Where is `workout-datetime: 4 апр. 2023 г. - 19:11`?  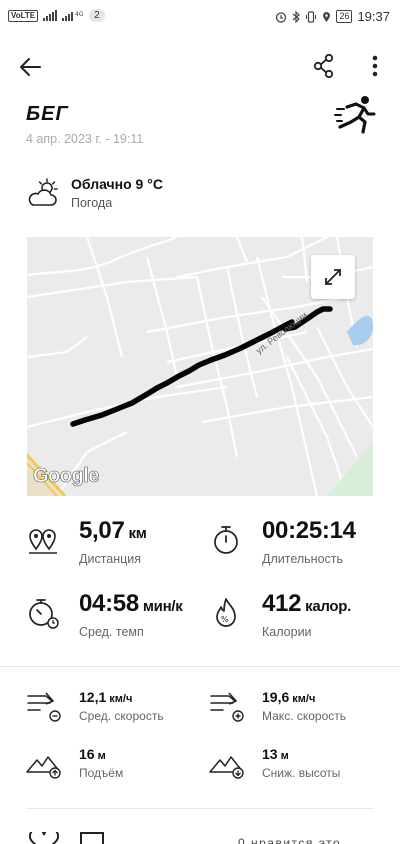
workout-datetime: 4 апр. 2023 г. - 19:11 is located at coordinates (85, 139).